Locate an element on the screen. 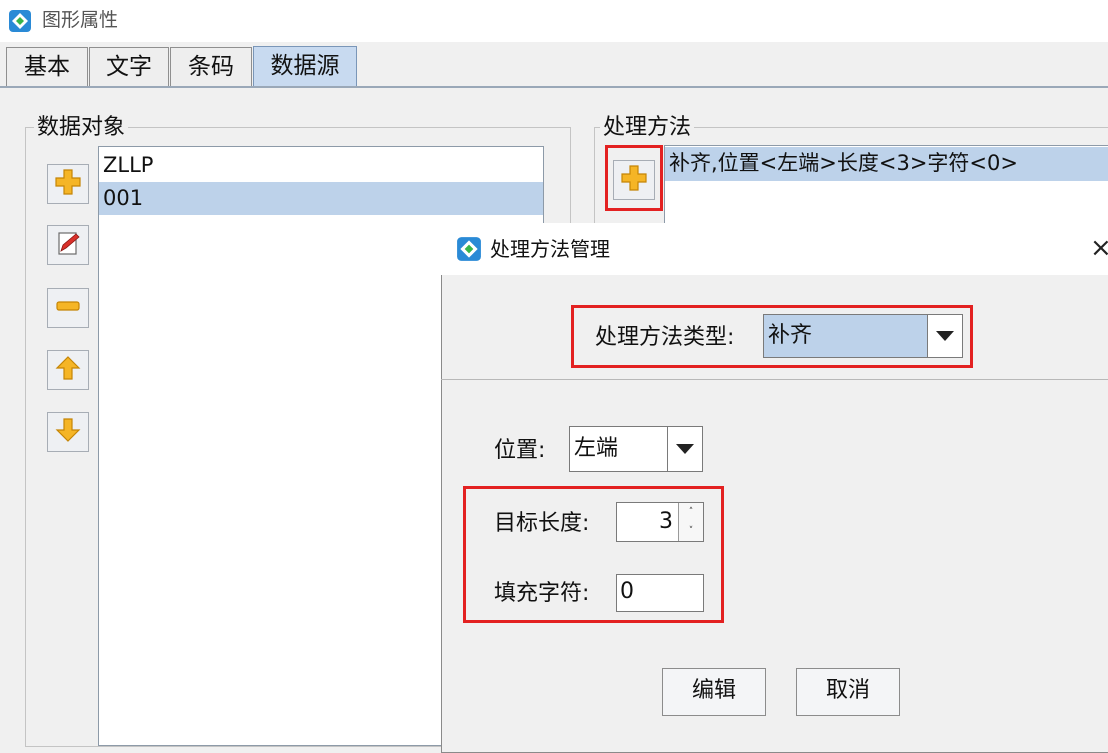  fill-char-input: 0 is located at coordinates (660, 593).